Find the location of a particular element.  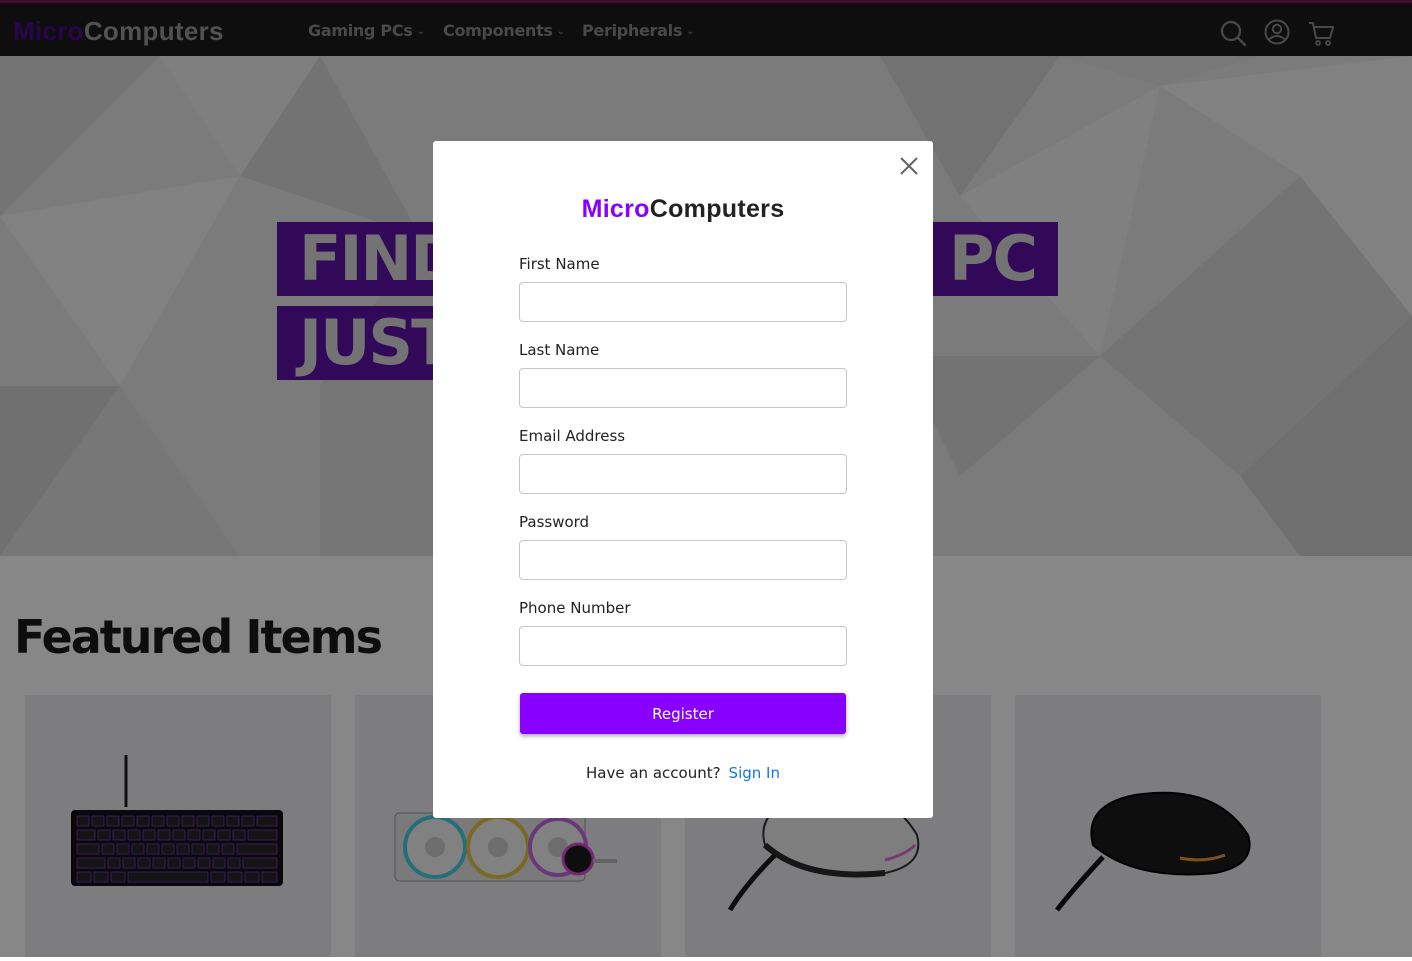

email-input is located at coordinates (683, 474).